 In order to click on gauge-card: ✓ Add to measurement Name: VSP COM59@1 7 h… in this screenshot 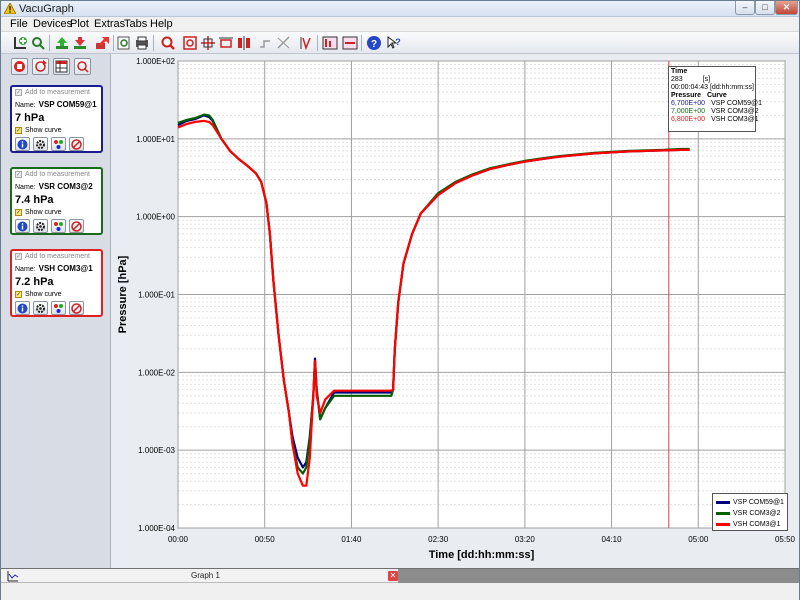, I will do `click(56, 119)`.